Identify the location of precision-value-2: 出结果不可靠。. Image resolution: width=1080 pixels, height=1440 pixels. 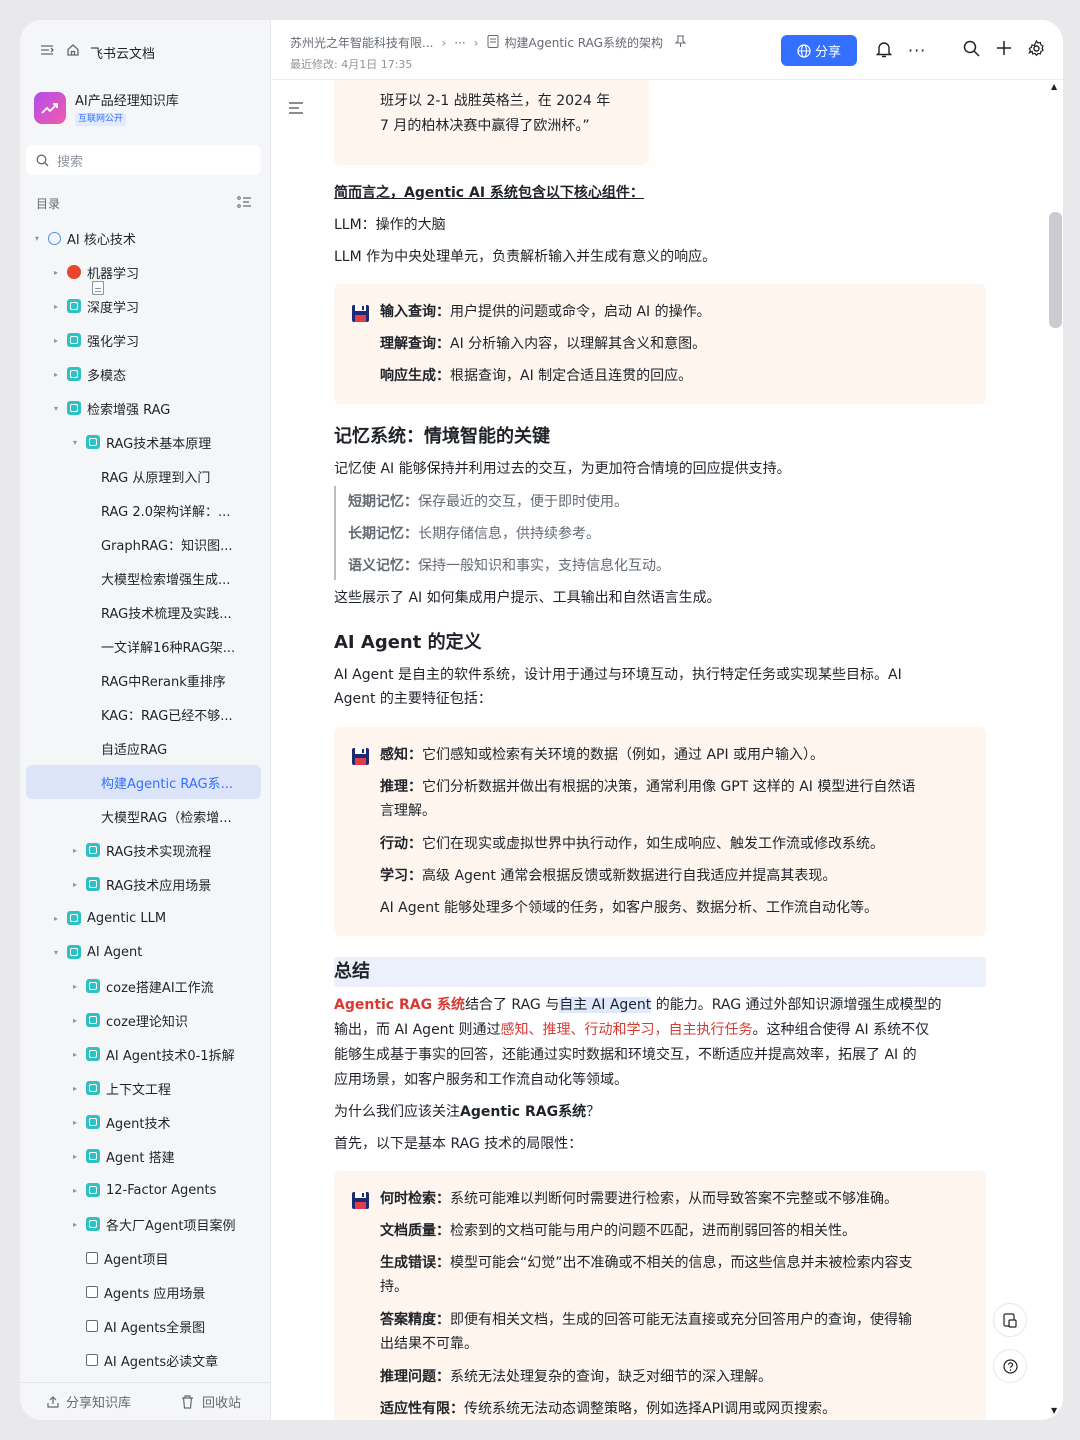
(429, 1344).